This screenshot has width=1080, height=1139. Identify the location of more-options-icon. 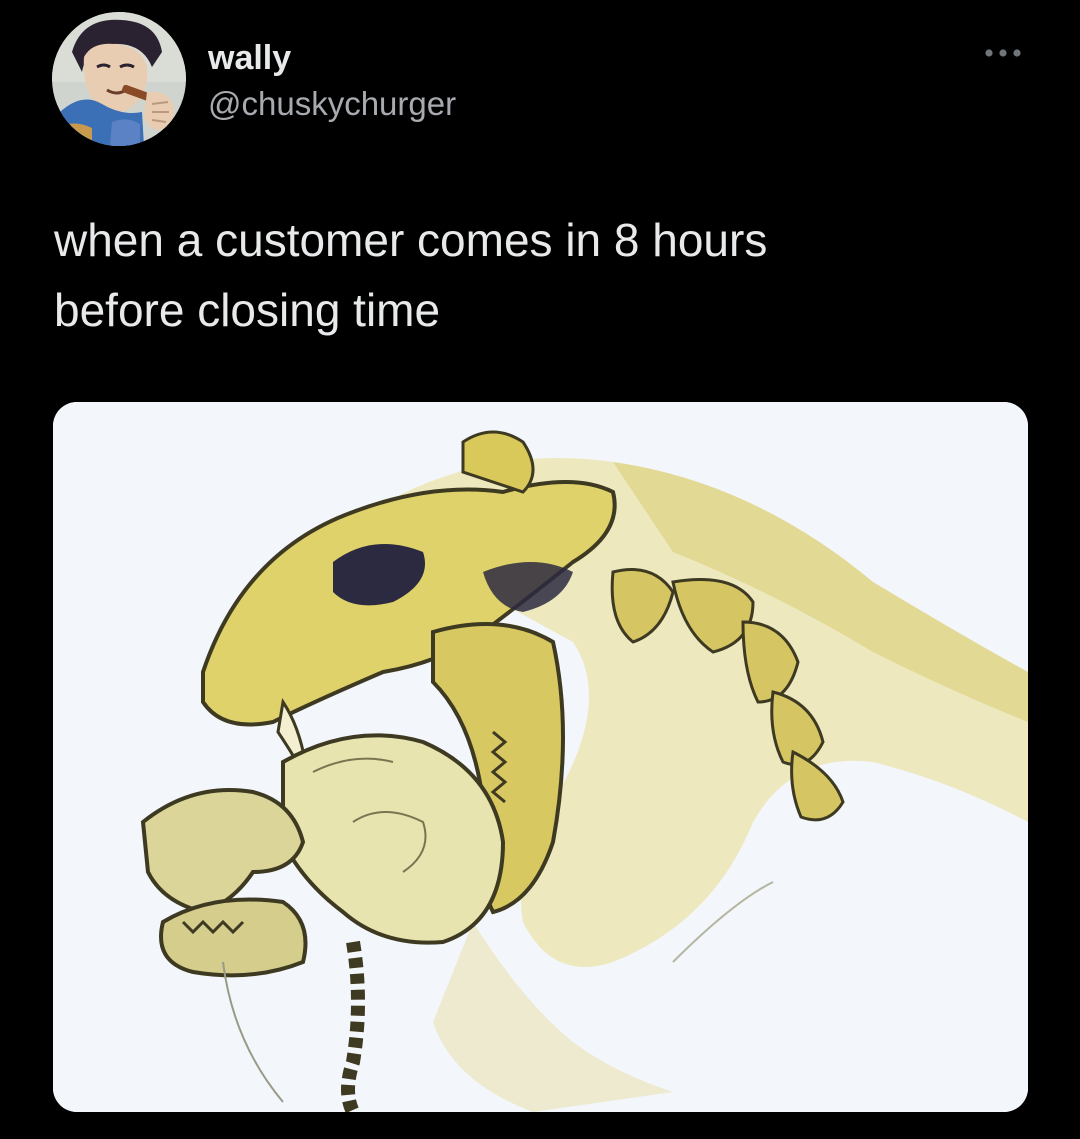
(1003, 53).